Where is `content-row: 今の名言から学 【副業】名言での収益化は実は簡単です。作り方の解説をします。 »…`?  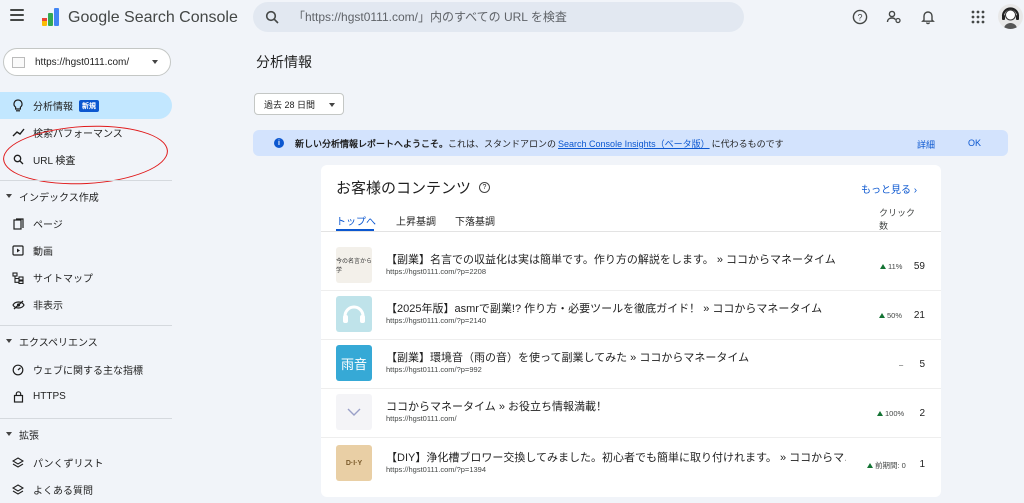
content-row: 今の名言から学 【副業】名言での収益化は実は簡単です。作り方の解説をします。 »… is located at coordinates (636, 266).